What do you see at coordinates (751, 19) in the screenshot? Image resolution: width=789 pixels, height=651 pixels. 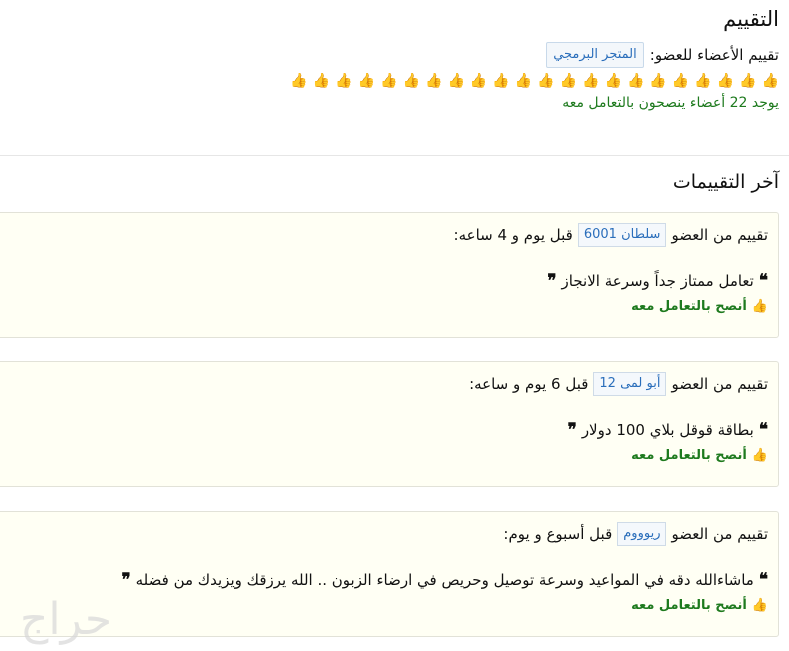 I see `page-title: التقييم` at bounding box center [751, 19].